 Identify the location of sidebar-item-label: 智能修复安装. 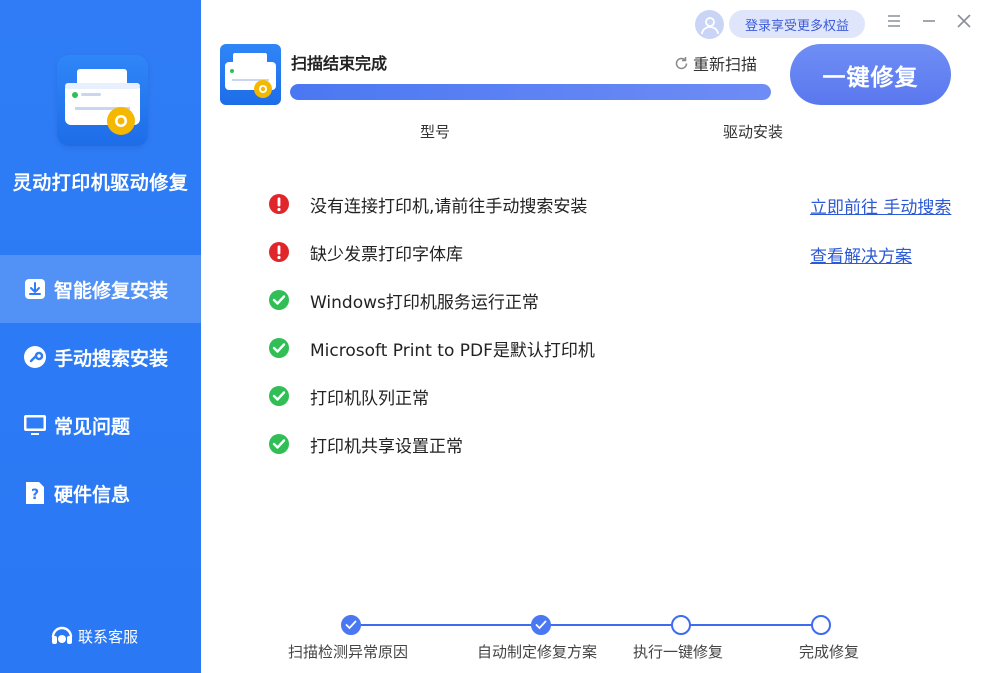
(111, 290).